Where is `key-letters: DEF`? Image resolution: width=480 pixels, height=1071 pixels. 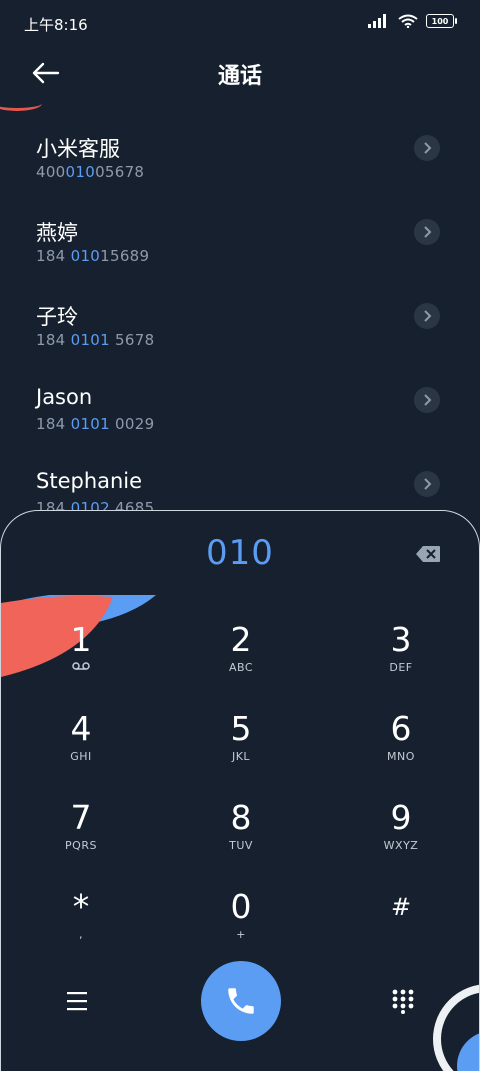 key-letters: DEF is located at coordinates (401, 667).